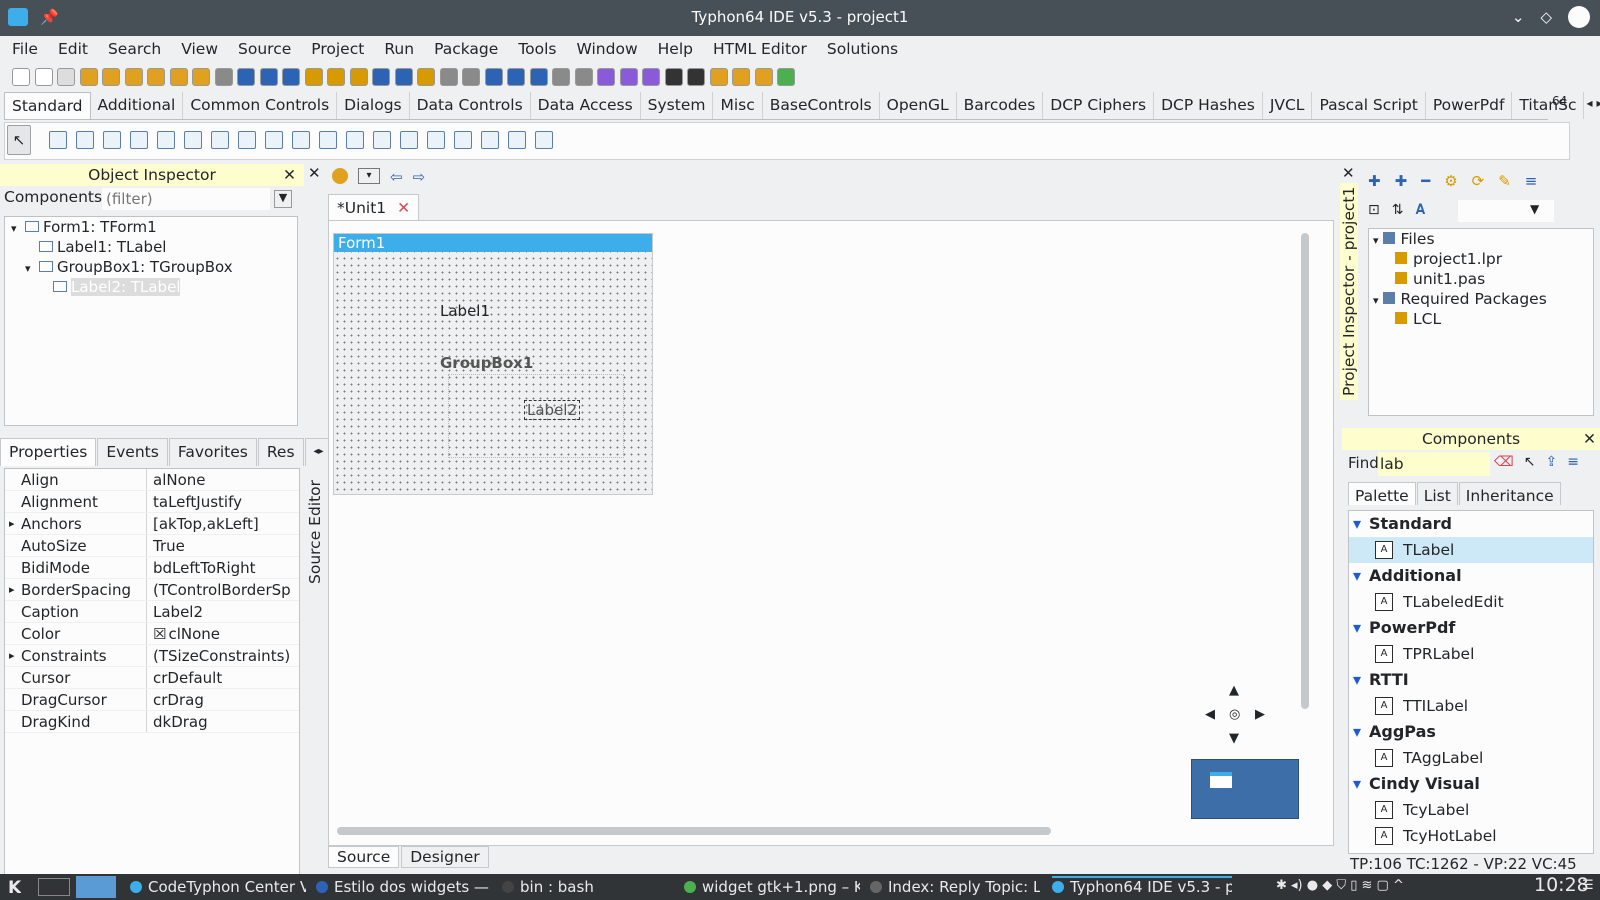  What do you see at coordinates (197, 49) in the screenshot?
I see `menu-view: View` at bounding box center [197, 49].